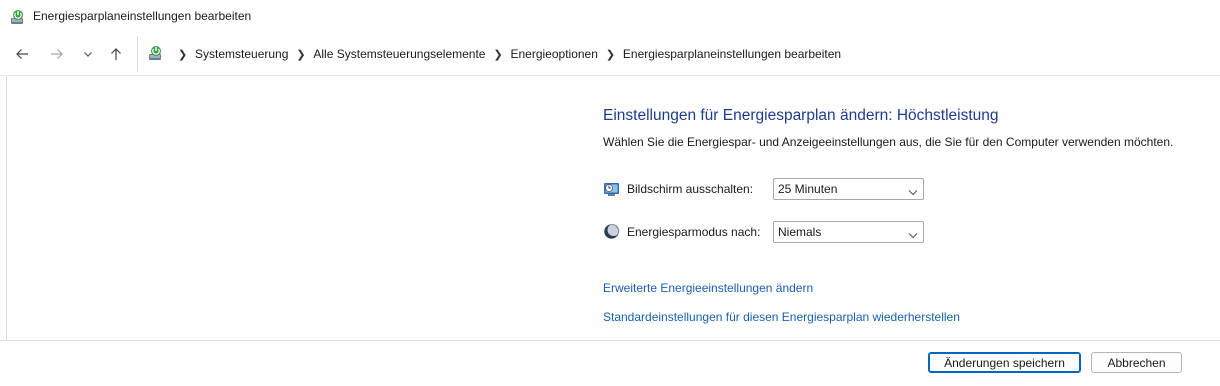 The image size is (1220, 386). What do you see at coordinates (3, 208) in the screenshot?
I see `left-pane-divider` at bounding box center [3, 208].